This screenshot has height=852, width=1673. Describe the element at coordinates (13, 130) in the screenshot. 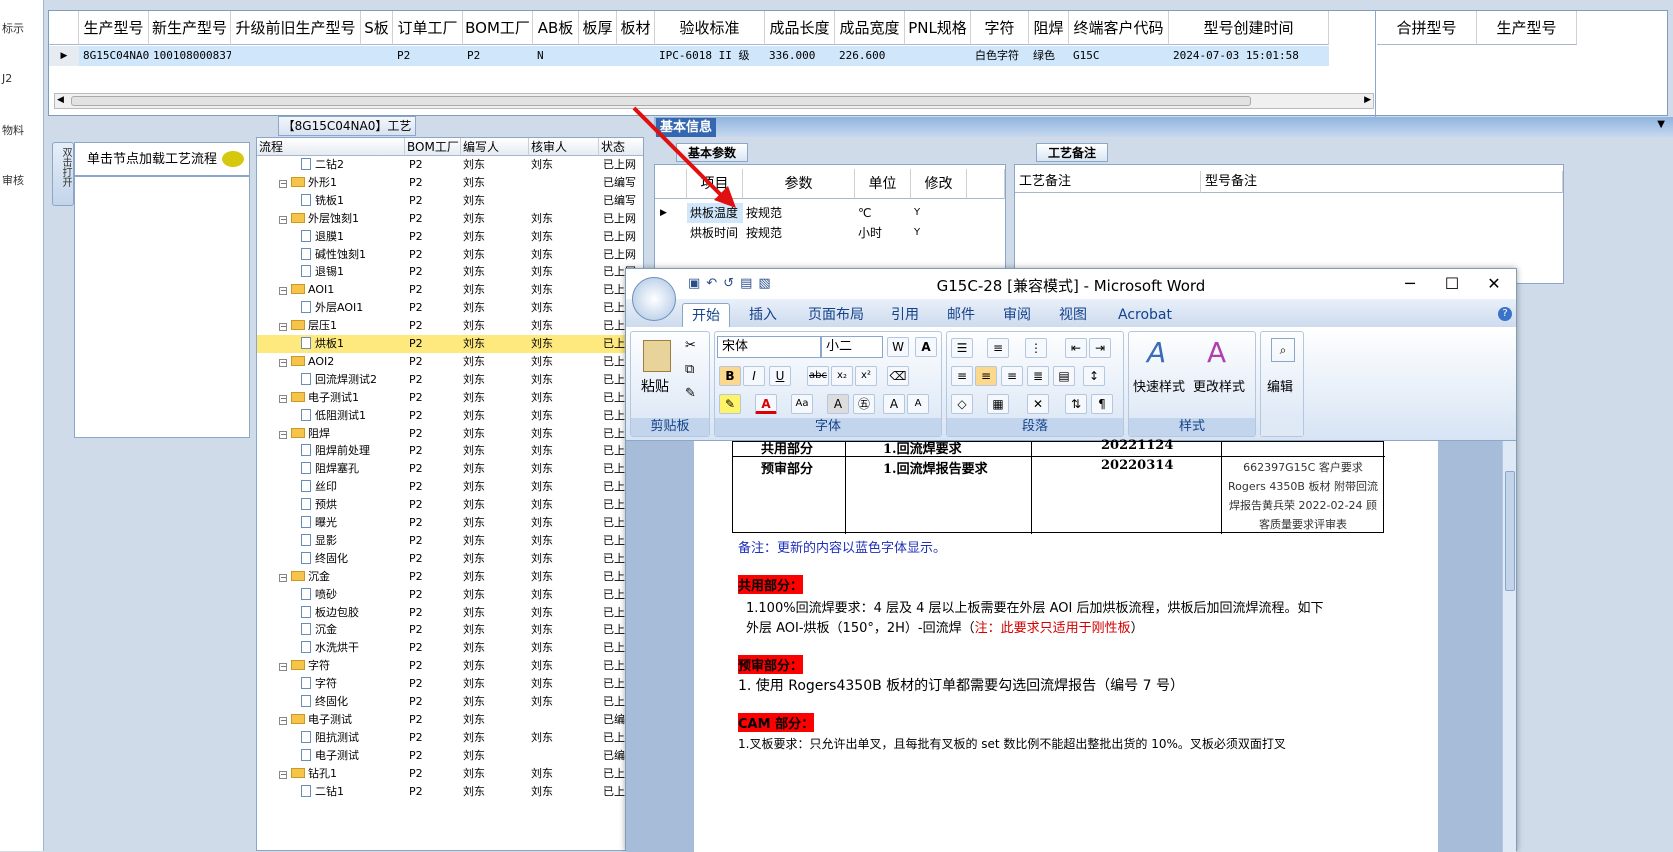

I see `left-nav-item: 物料` at that location.